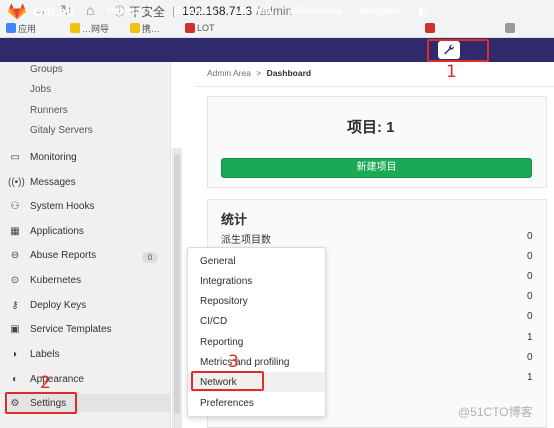  Describe the element at coordinates (458, 50) in the screenshot. I see `annotation-box-admin` at that location.